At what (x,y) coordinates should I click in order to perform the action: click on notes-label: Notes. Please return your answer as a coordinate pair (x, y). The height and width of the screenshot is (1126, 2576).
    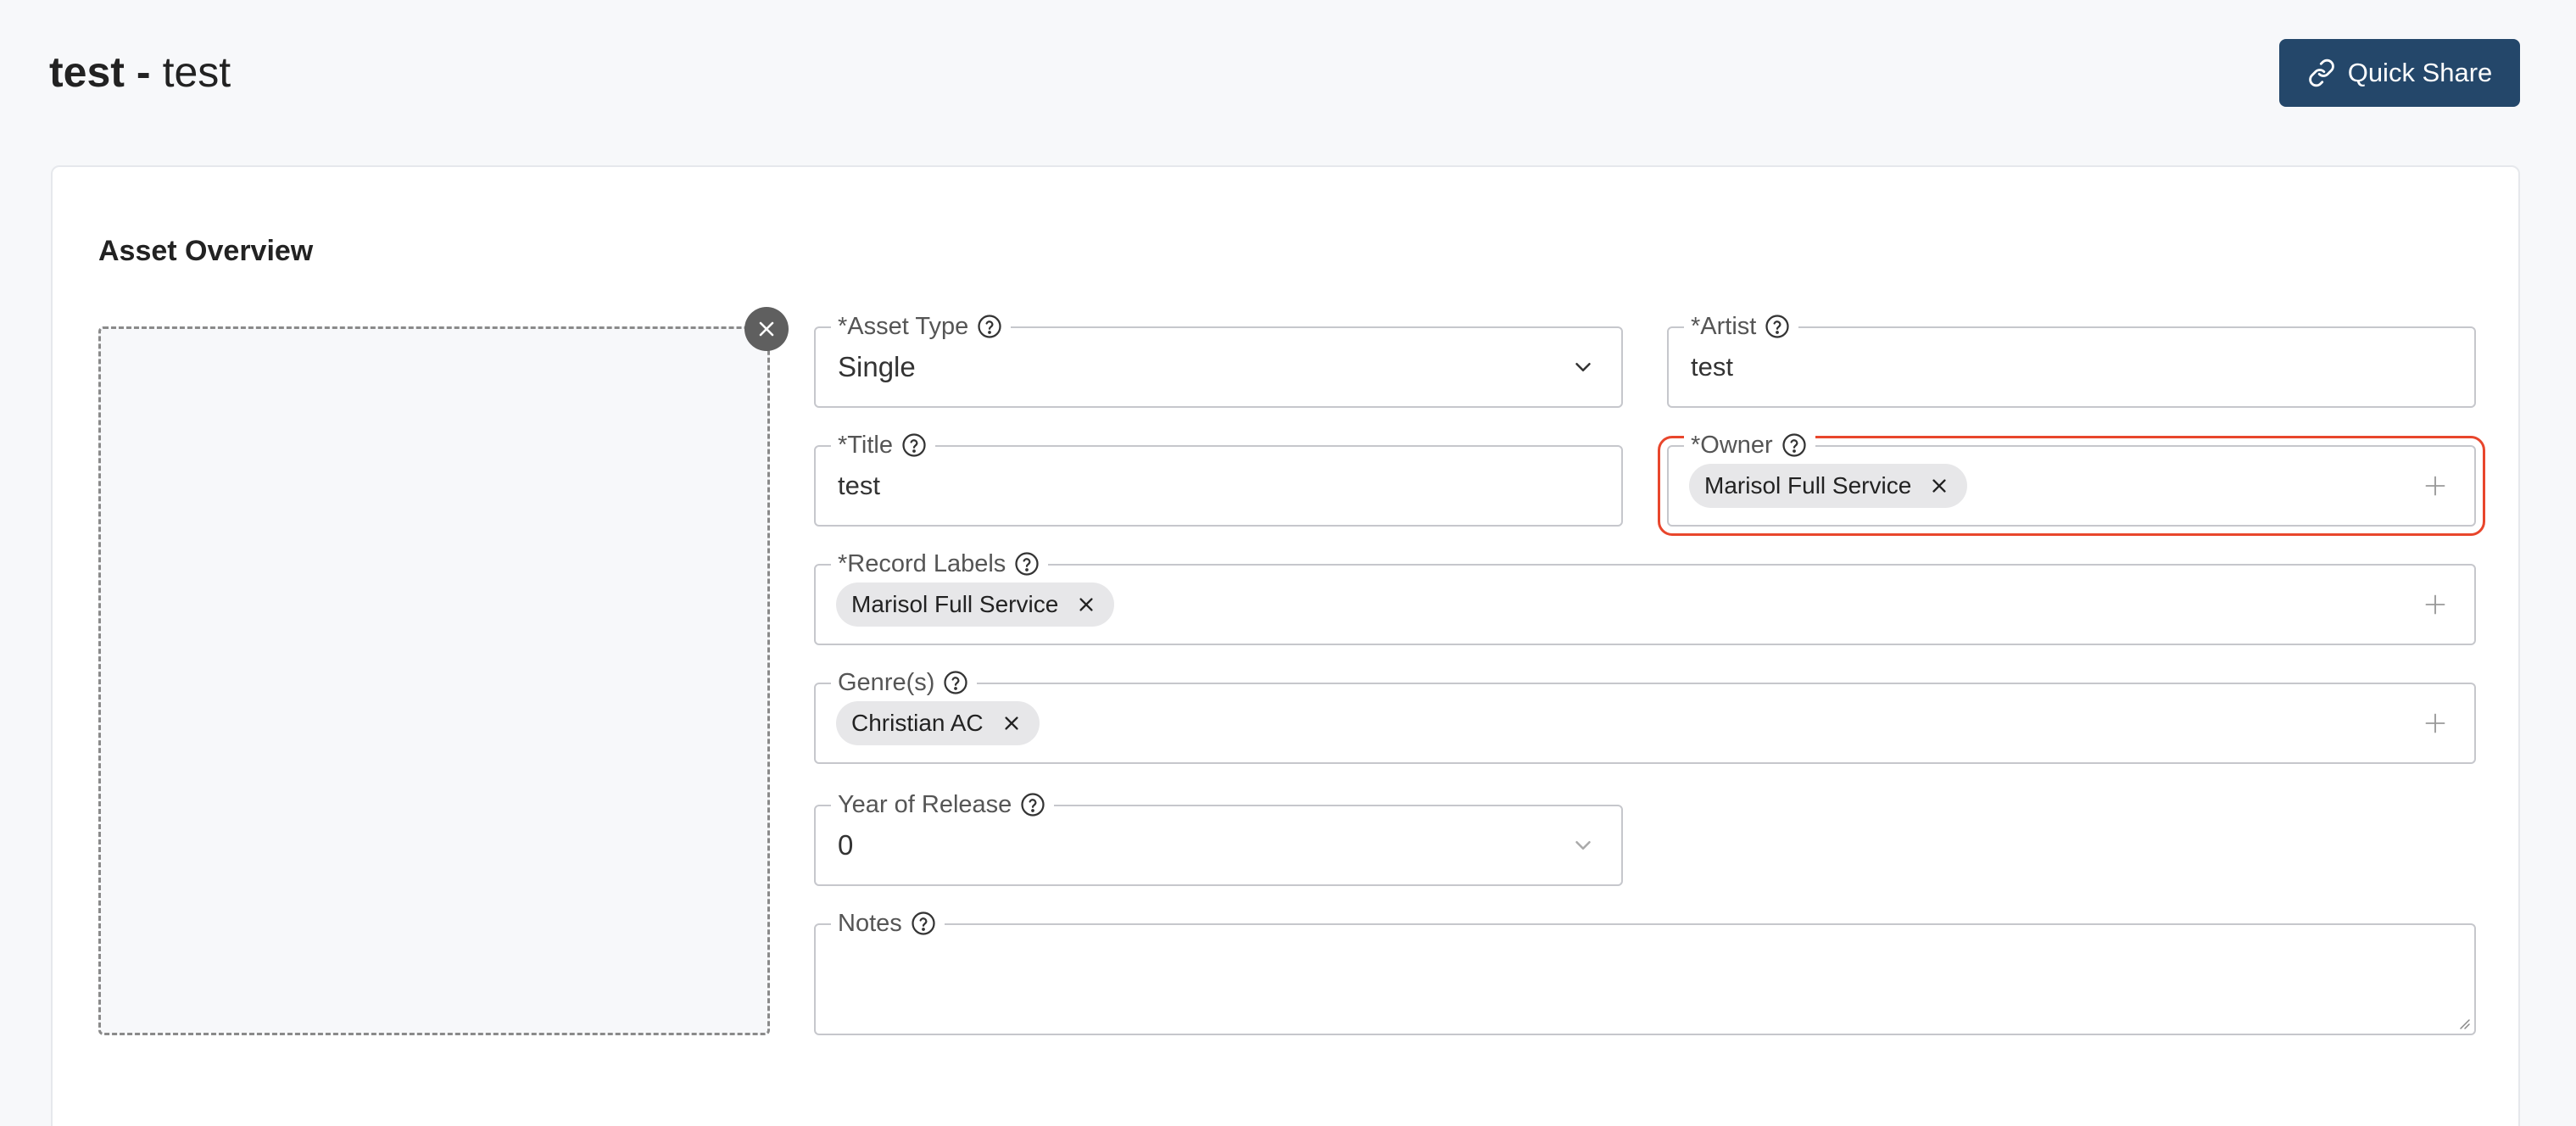
    Looking at the image, I should click on (870, 923).